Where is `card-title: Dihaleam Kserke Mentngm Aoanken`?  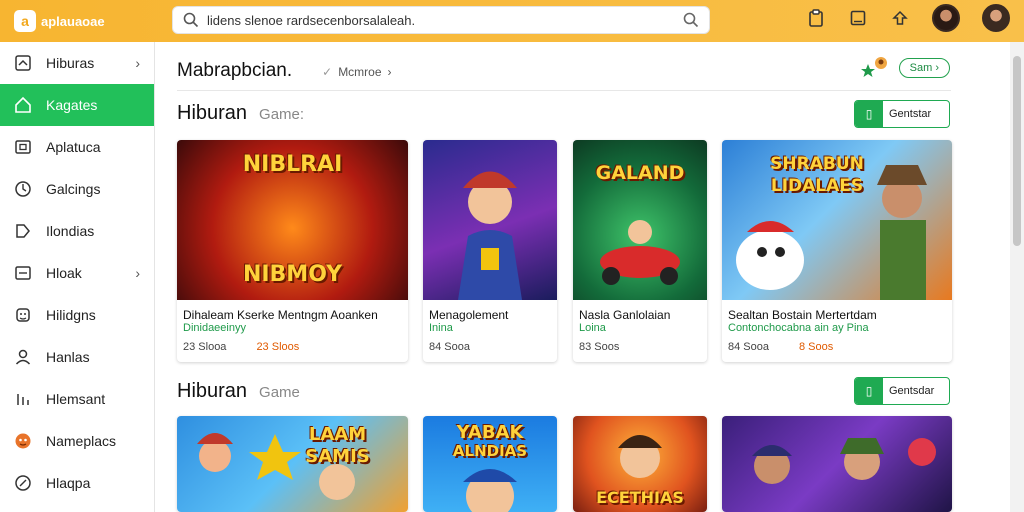
card-title: Dihaleam Kserke Mentngm Aoanken is located at coordinates (280, 315).